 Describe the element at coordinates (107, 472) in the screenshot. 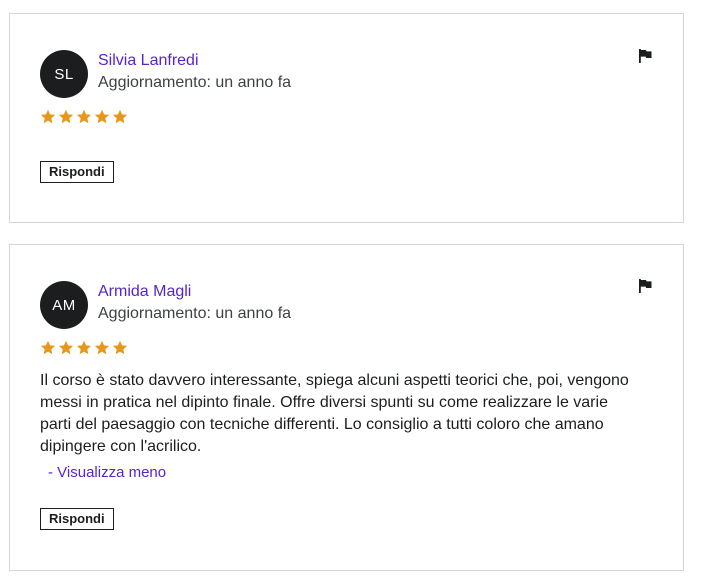

I see `show-less-link: - Visualizza meno` at that location.